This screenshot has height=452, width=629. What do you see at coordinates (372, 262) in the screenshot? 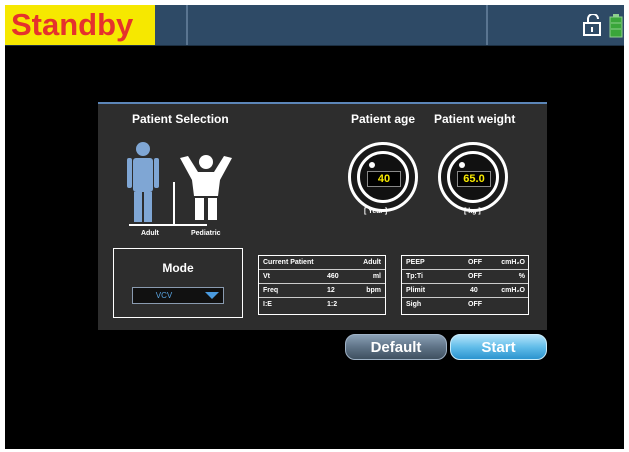
I see `row-value: Adult` at bounding box center [372, 262].